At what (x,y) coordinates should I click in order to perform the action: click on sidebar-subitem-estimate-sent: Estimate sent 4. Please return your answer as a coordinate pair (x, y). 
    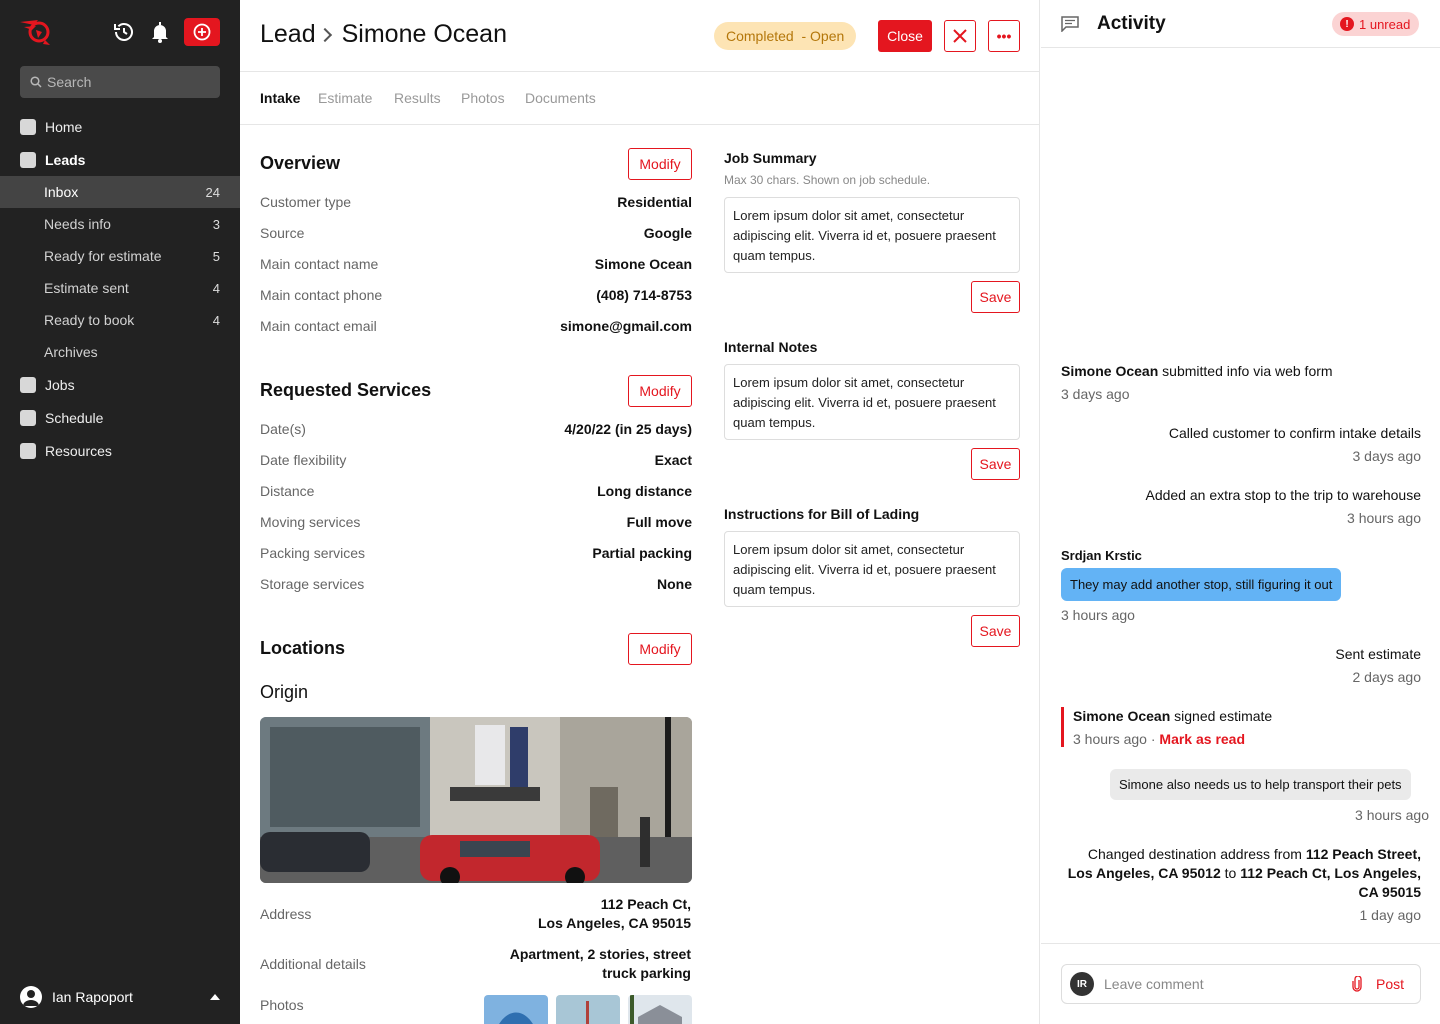
    Looking at the image, I should click on (120, 288).